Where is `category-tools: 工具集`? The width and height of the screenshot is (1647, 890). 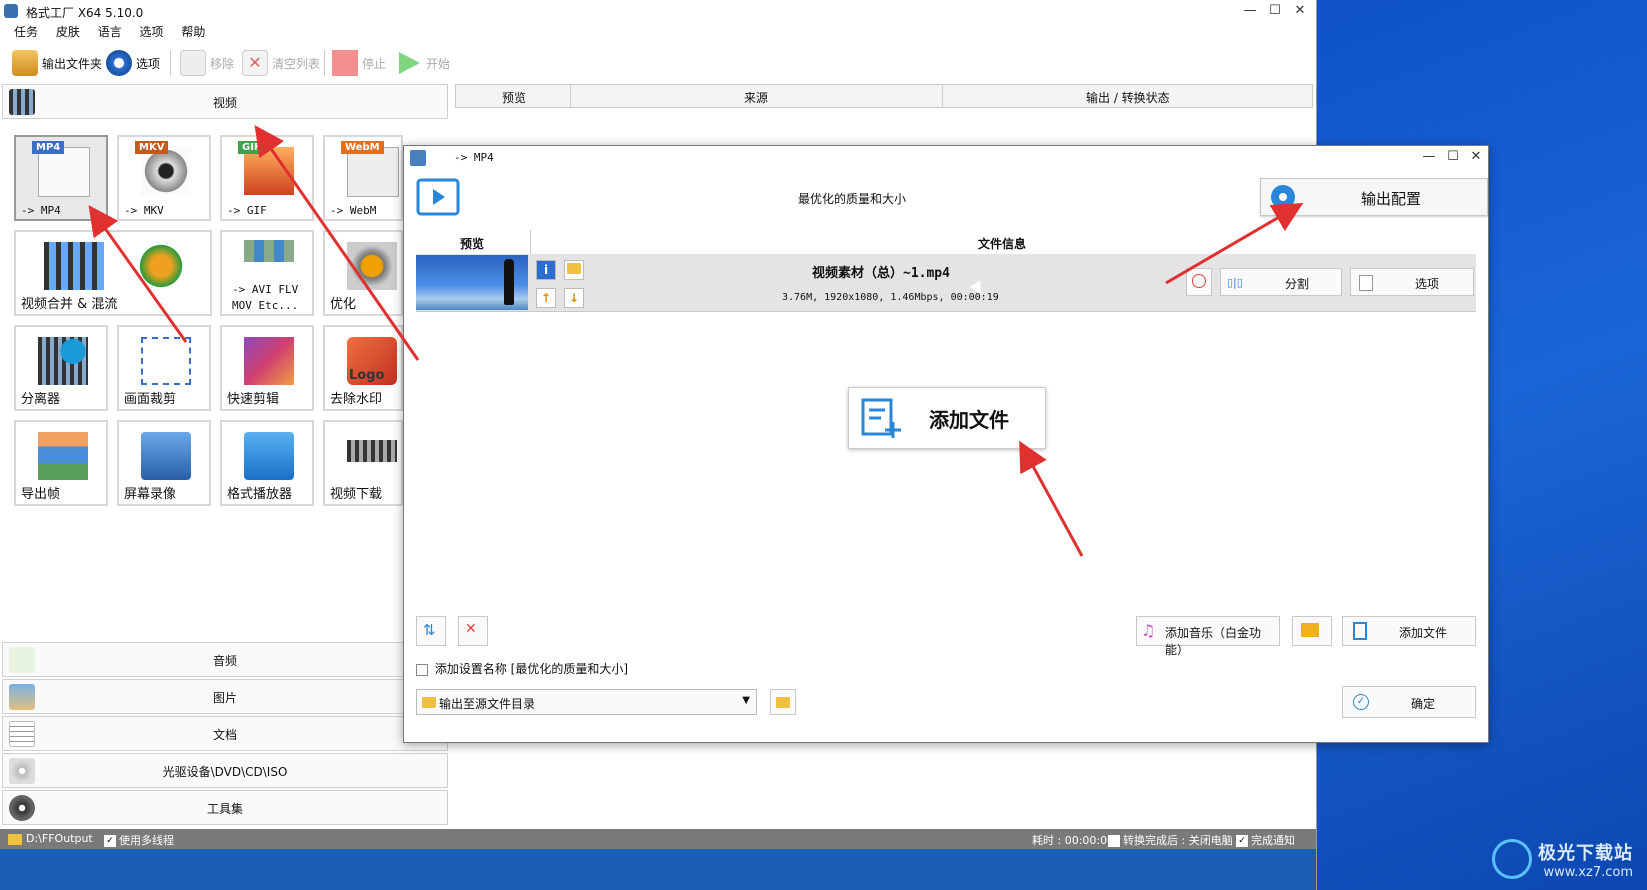
category-tools: 工具集 is located at coordinates (225, 807).